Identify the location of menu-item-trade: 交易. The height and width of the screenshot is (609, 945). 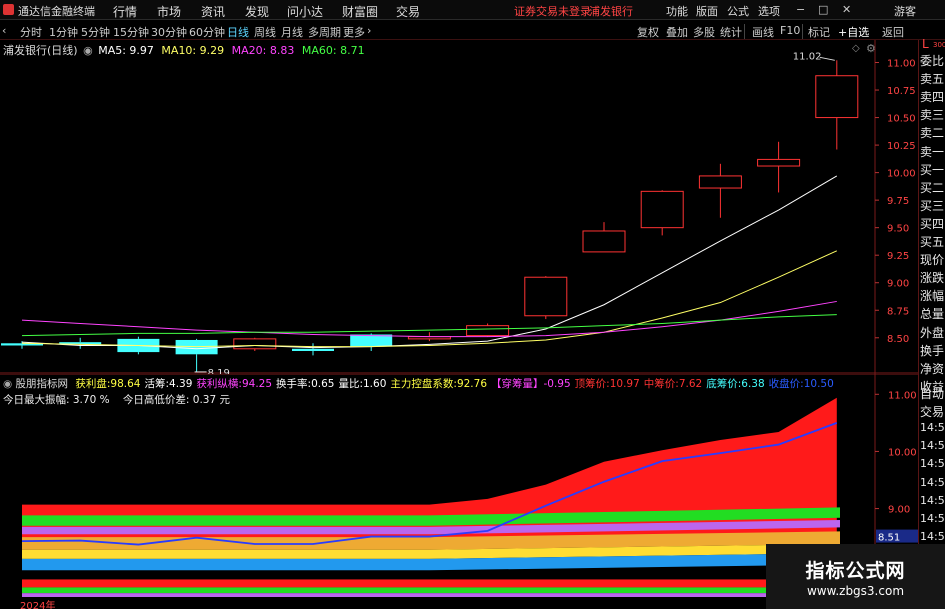
(408, 11).